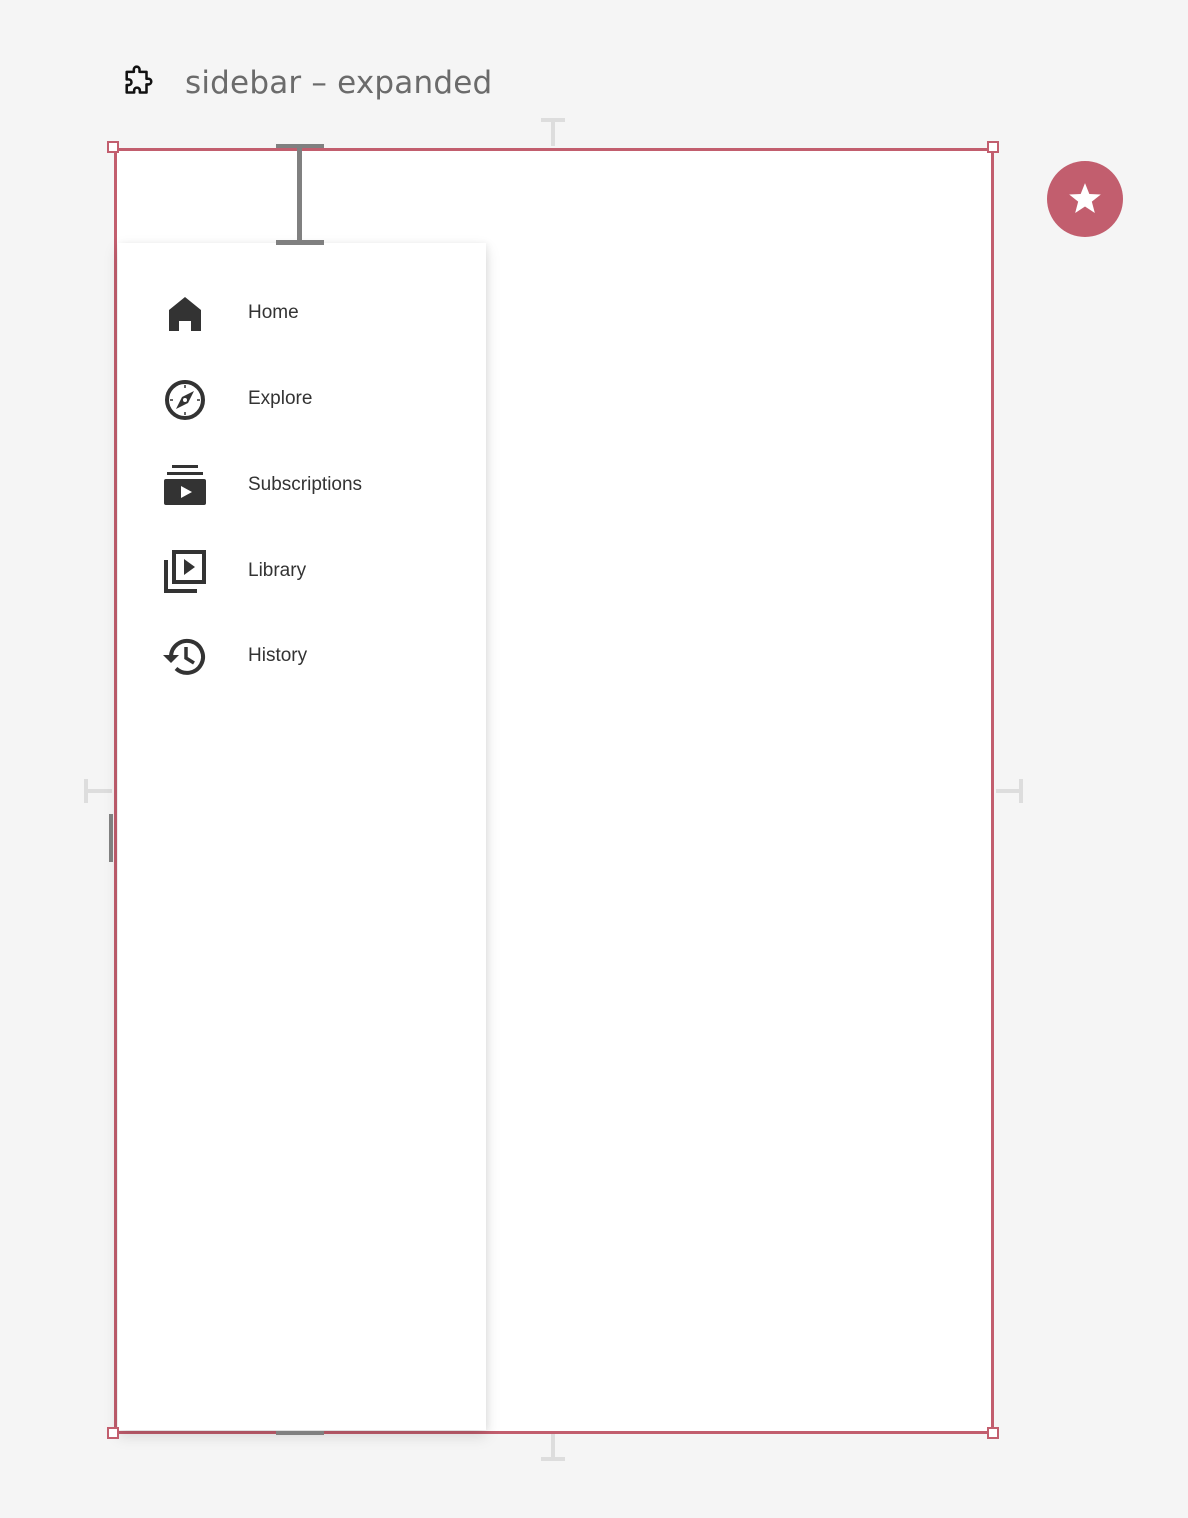 The width and height of the screenshot is (1188, 1518). Describe the element at coordinates (86, 791) in the screenshot. I see `spacing-guide-left-cap` at that location.